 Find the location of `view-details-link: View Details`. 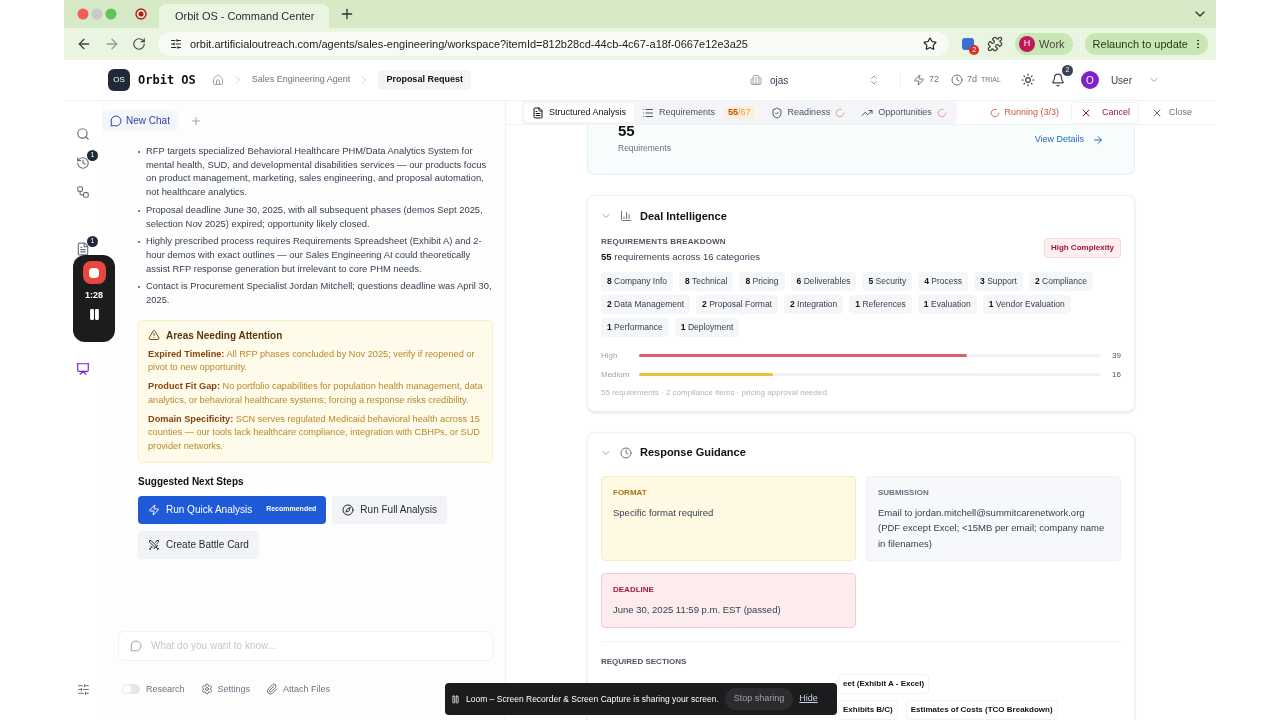

view-details-link: View Details is located at coordinates (1069, 140).